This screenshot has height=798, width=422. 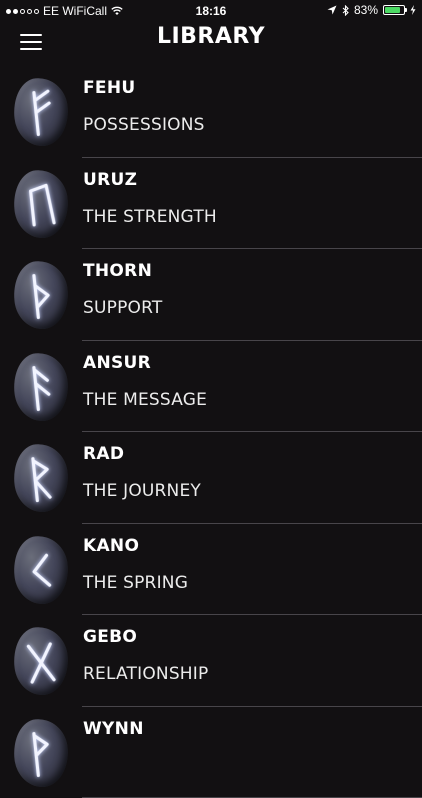 I want to click on battery-level, so click(x=392, y=10).